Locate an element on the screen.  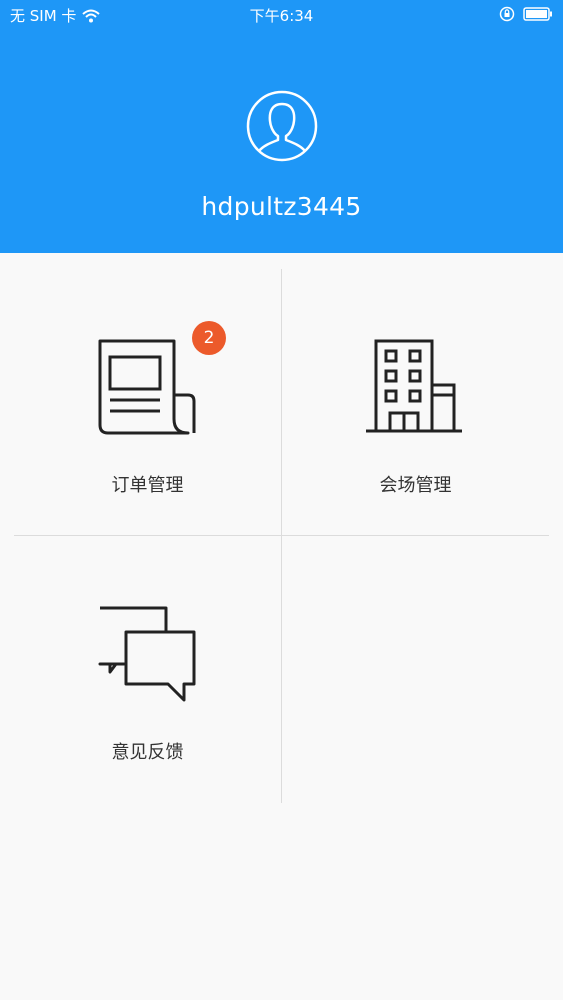
username: hdpultz3445 is located at coordinates (281, 206).